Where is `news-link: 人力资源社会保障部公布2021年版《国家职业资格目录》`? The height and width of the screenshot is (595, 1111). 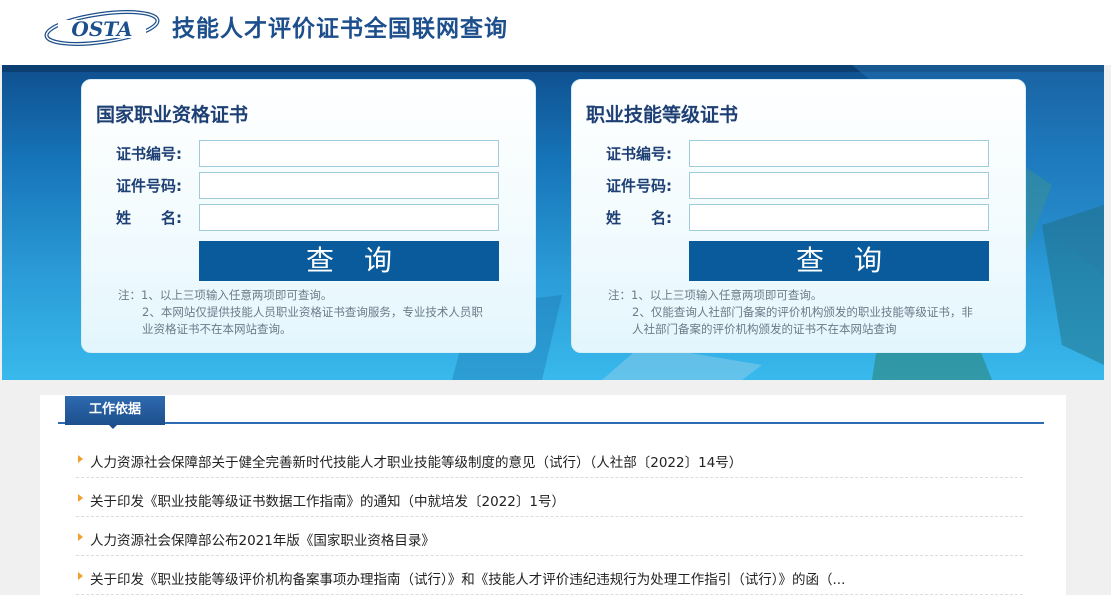 news-link: 人力资源社会保障部公布2021年版《国家职业资格目录》 is located at coordinates (262, 539).